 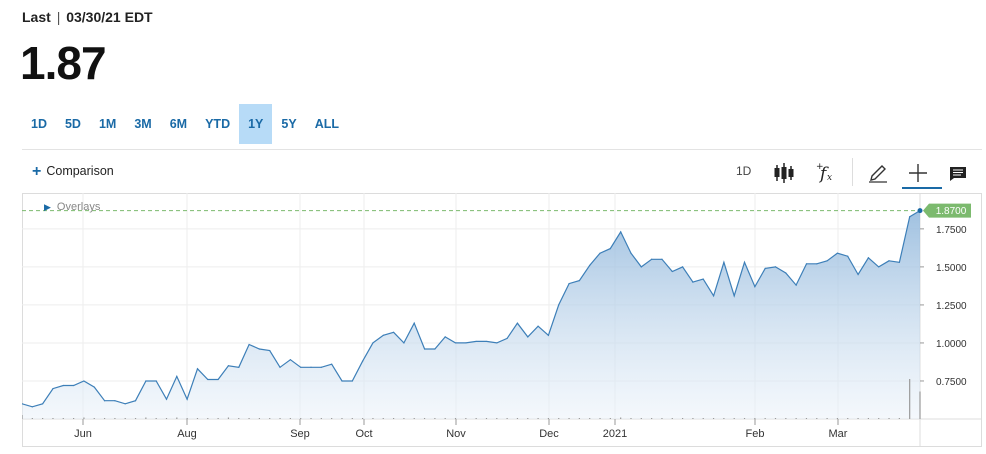 What do you see at coordinates (755, 434) in the screenshot?
I see `x-tick-label: Feb` at bounding box center [755, 434].